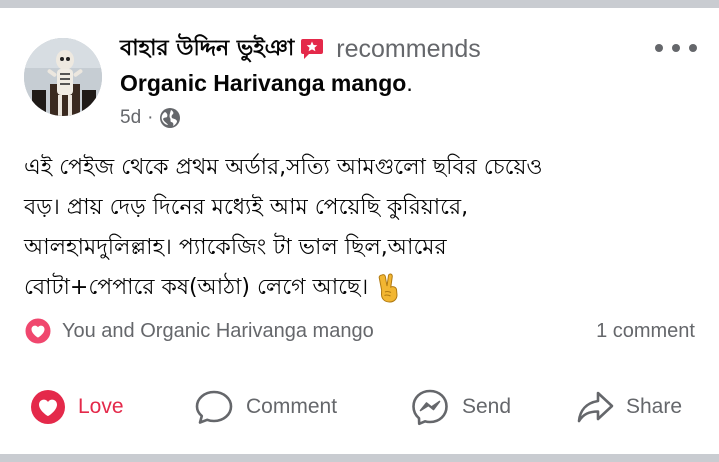  What do you see at coordinates (388, 288) in the screenshot?
I see `victory-hand-emoji` at bounding box center [388, 288].